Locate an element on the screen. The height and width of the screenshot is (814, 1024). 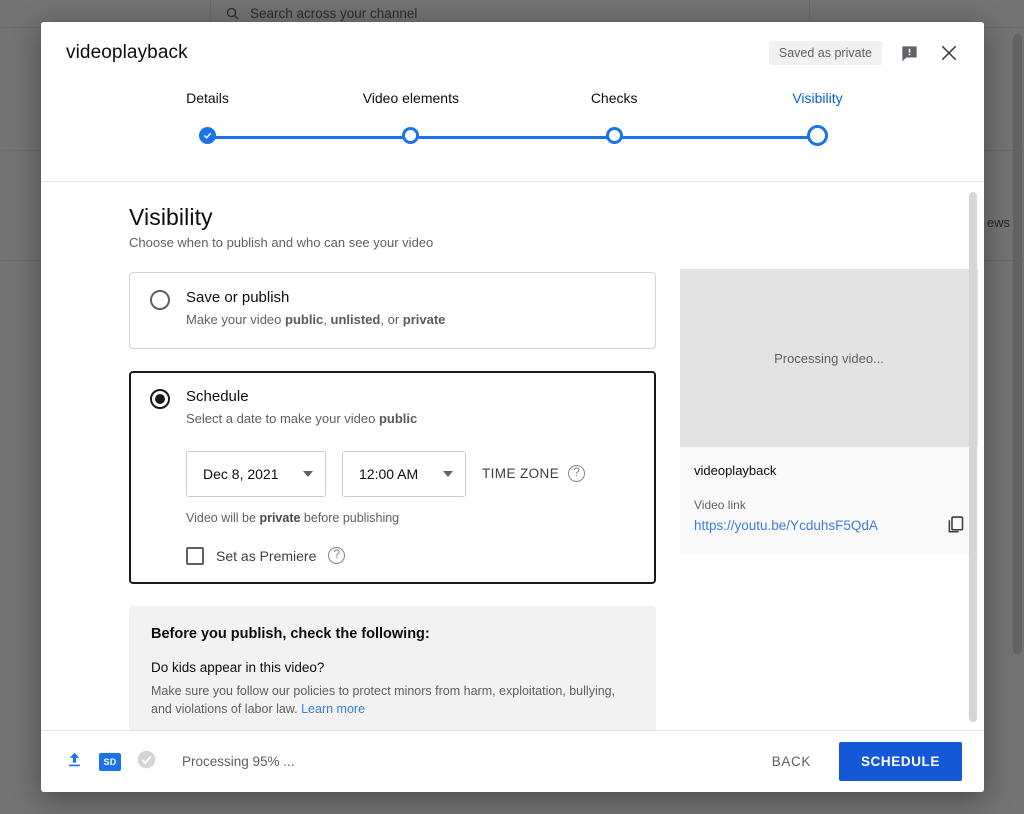
schedule-title: Schedule is located at coordinates (217, 396).